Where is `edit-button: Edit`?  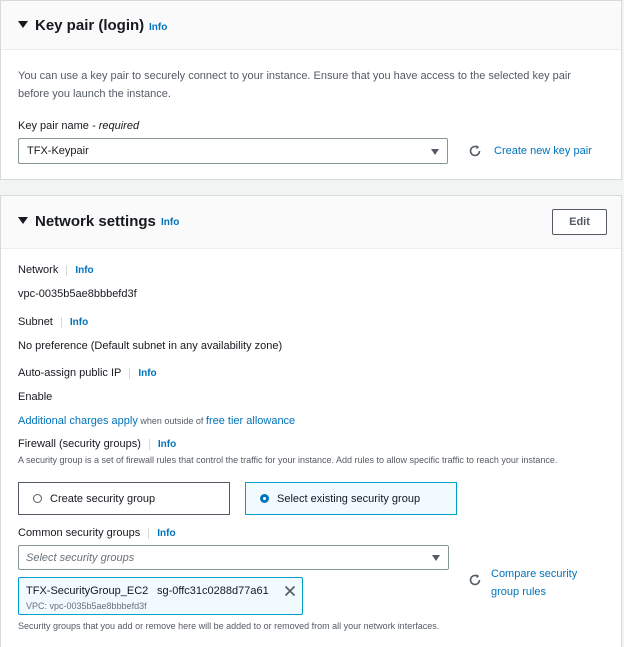 edit-button: Edit is located at coordinates (579, 222).